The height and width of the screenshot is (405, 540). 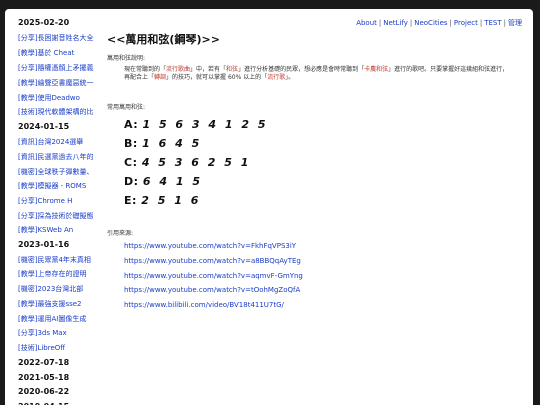 I want to click on intro-link: 流行歌, so click(x=276, y=77).